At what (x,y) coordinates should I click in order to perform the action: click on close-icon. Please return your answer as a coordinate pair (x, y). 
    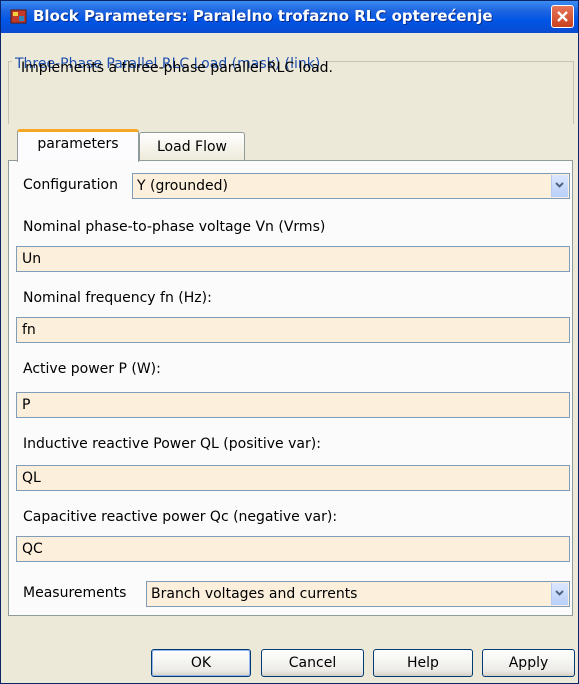
    Looking at the image, I should click on (562, 16).